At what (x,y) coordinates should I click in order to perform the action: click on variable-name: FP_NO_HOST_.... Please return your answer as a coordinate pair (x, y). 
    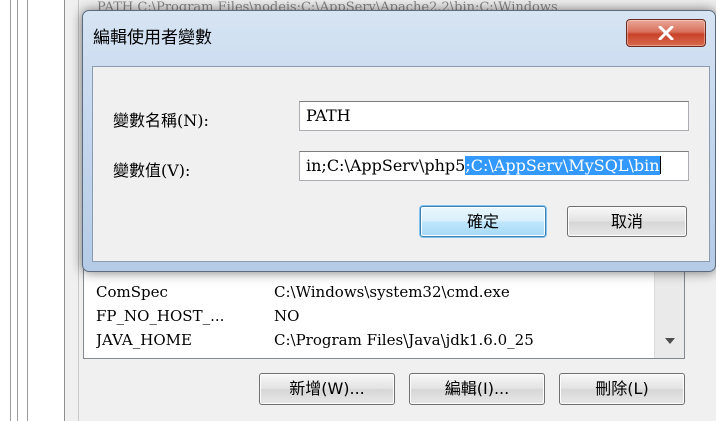
    Looking at the image, I should click on (160, 316).